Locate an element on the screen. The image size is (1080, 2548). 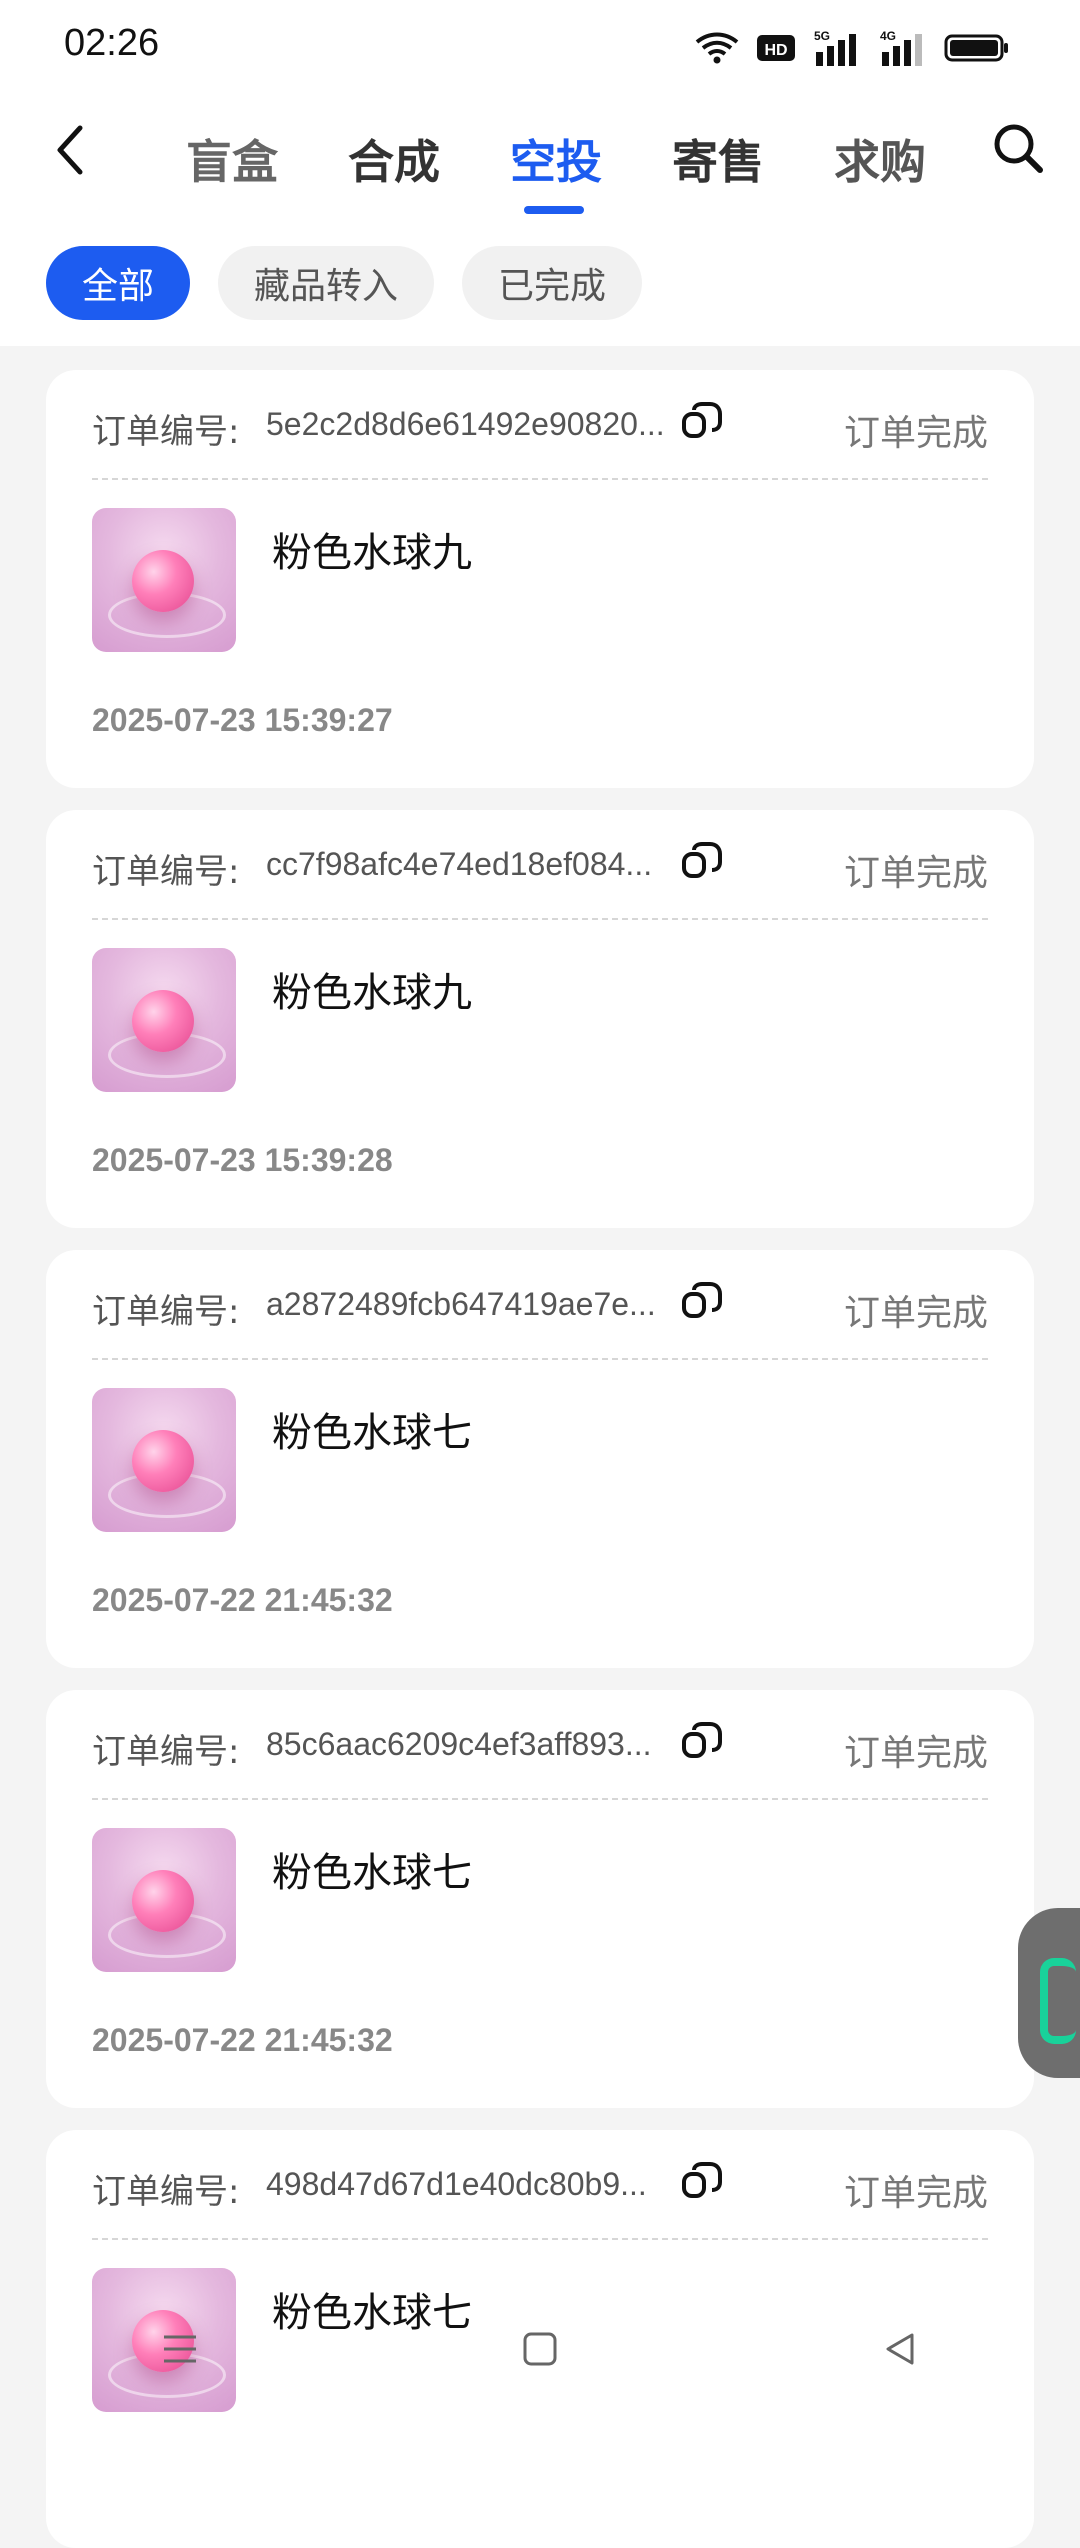
tab-airdrop: 空投 is located at coordinates (556, 159).